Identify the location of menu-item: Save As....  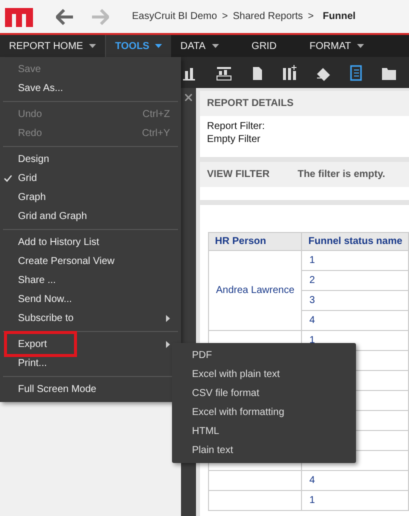
(90, 88).